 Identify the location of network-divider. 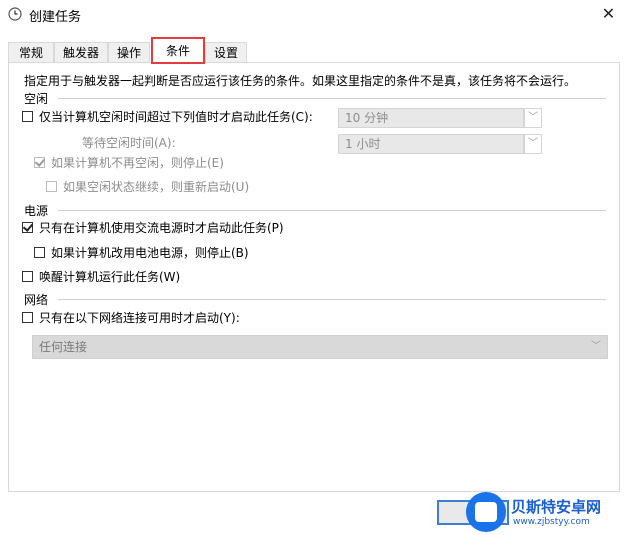
(332, 299).